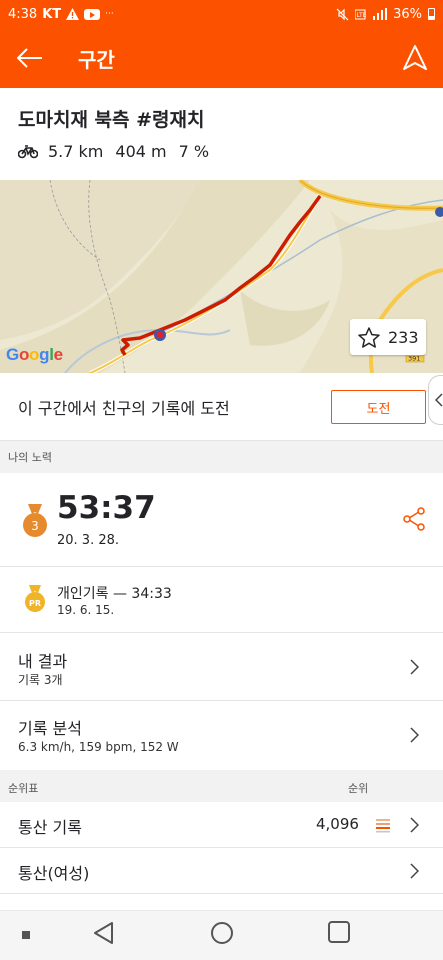 This screenshot has width=443, height=960. What do you see at coordinates (114, 594) in the screenshot?
I see `pr-title: 개인기록 — 34:33` at bounding box center [114, 594].